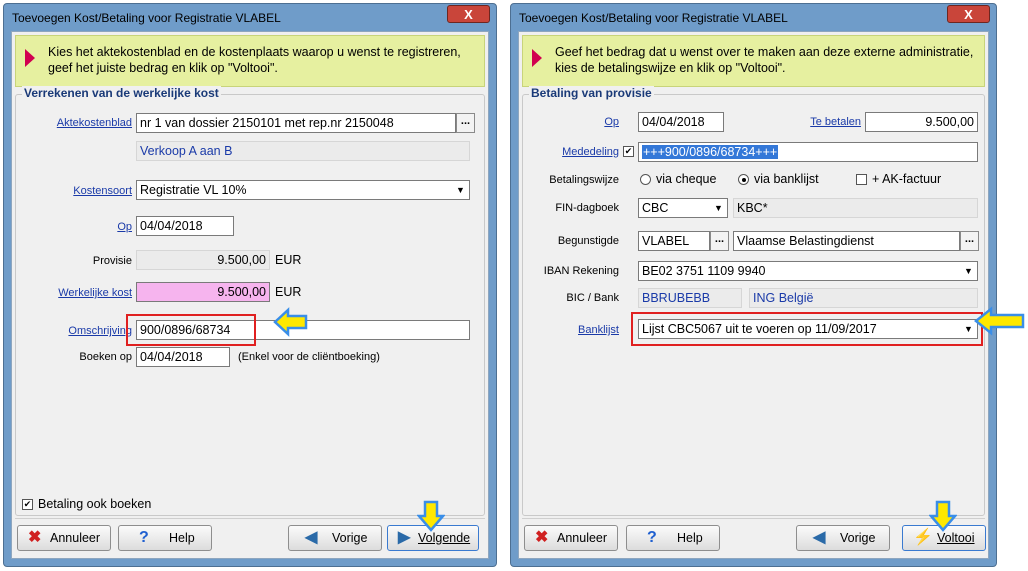 This screenshot has height=571, width=1028. Describe the element at coordinates (645, 179) in the screenshot. I see `via-cheque-radio` at that location.